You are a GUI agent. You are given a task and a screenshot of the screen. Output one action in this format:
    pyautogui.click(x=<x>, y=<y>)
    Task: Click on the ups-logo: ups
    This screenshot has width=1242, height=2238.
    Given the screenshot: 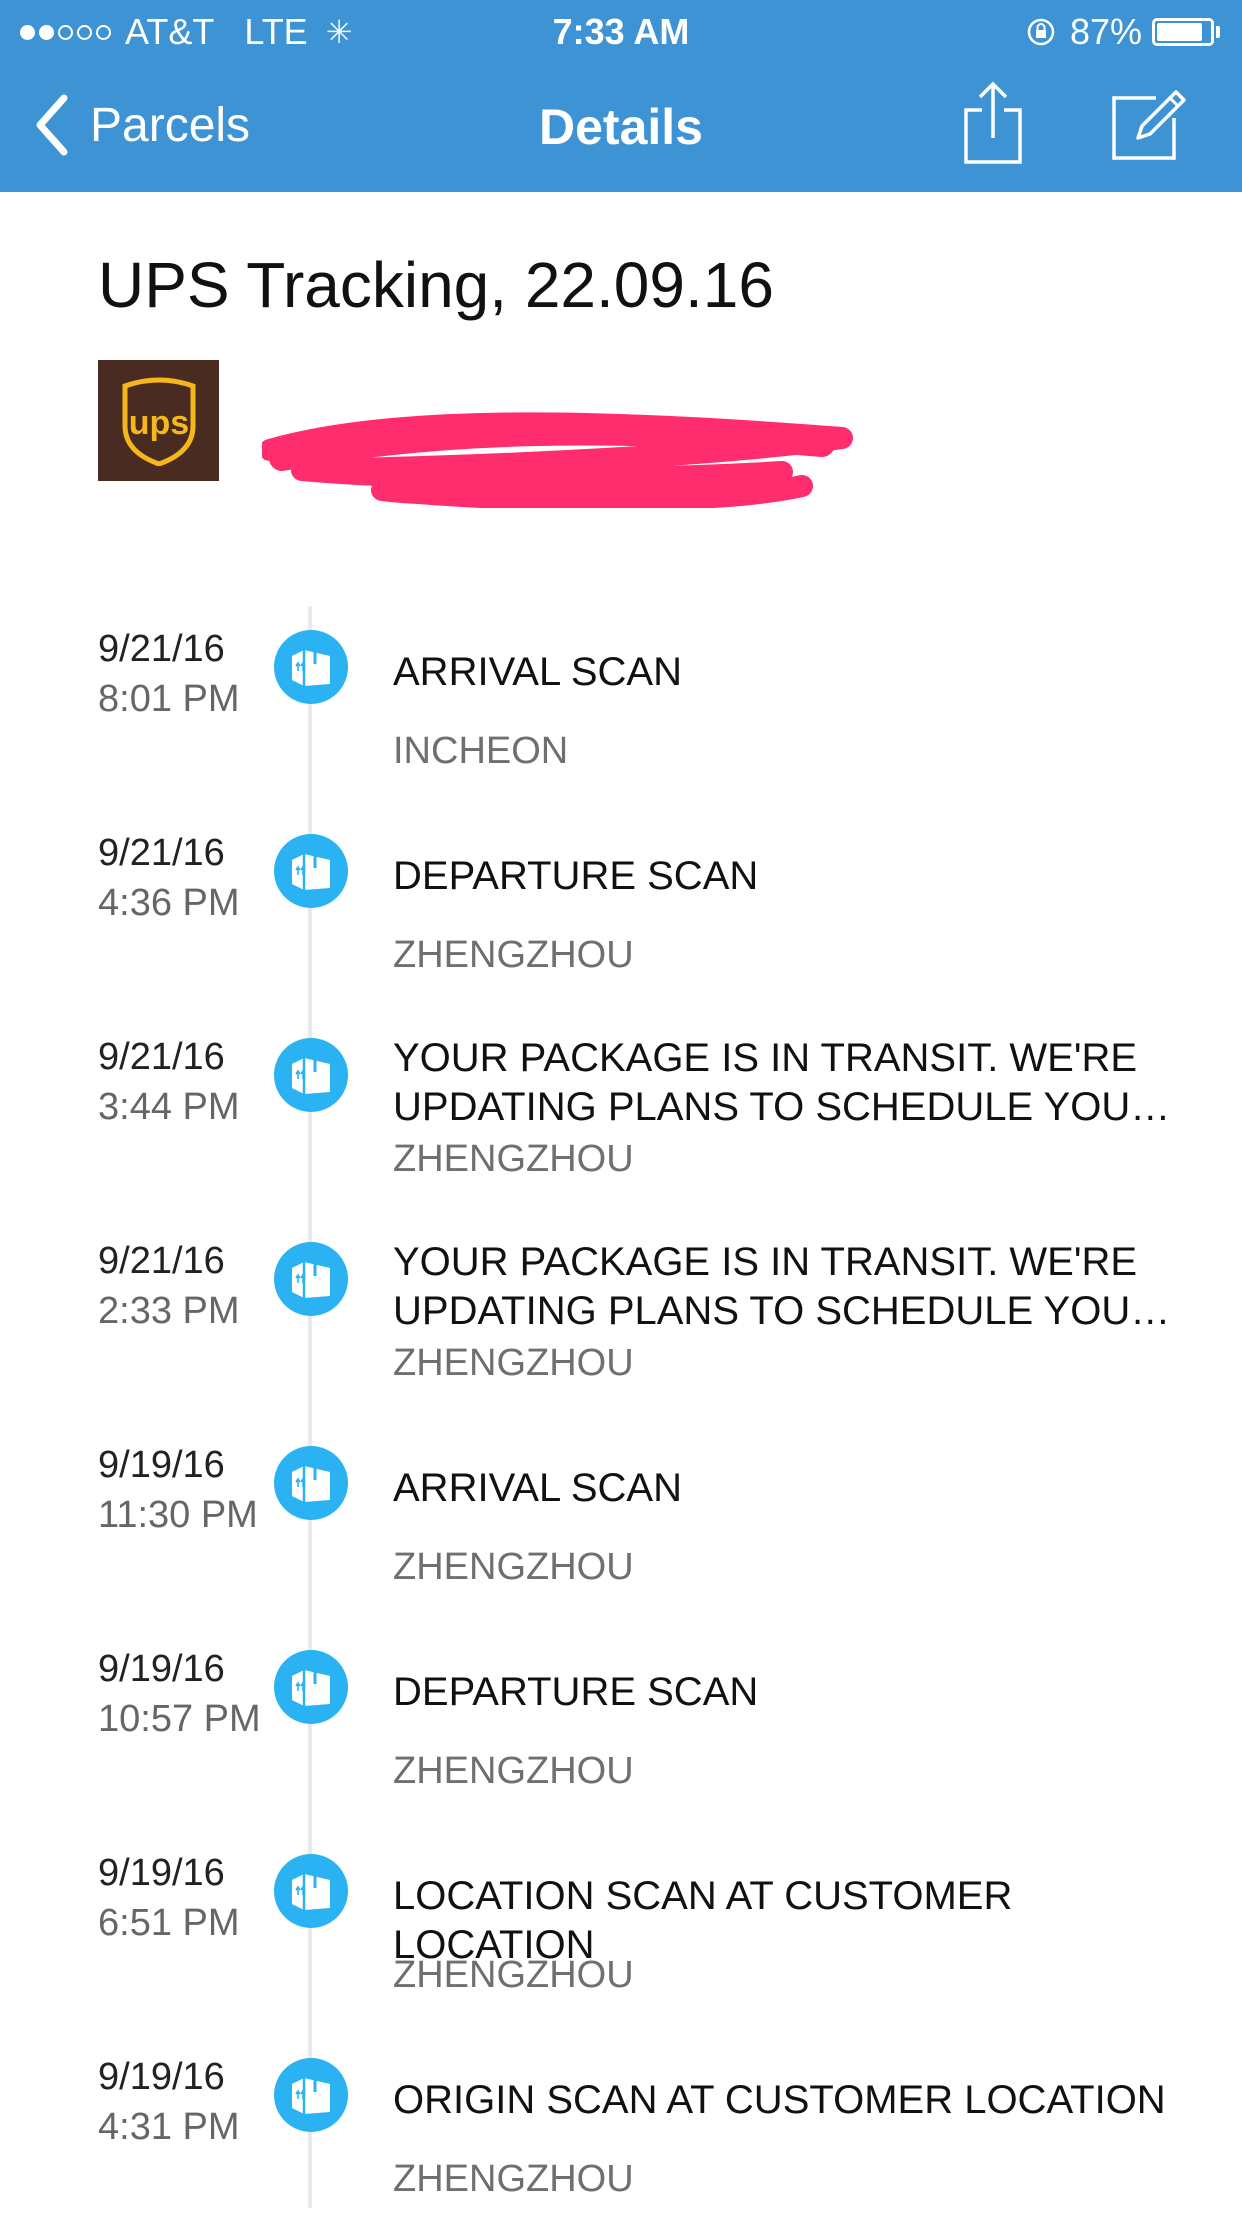 What is the action you would take?
    pyautogui.click(x=158, y=420)
    